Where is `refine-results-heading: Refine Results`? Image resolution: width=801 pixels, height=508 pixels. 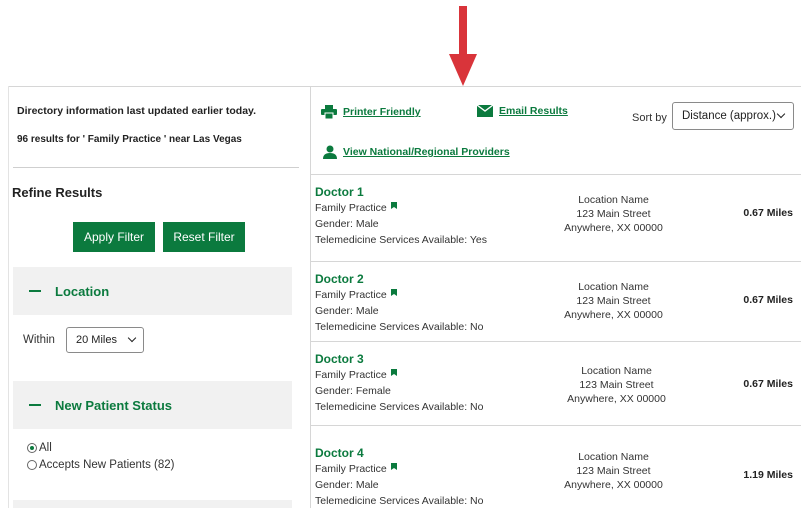
refine-results-heading: Refine Results is located at coordinates (57, 192).